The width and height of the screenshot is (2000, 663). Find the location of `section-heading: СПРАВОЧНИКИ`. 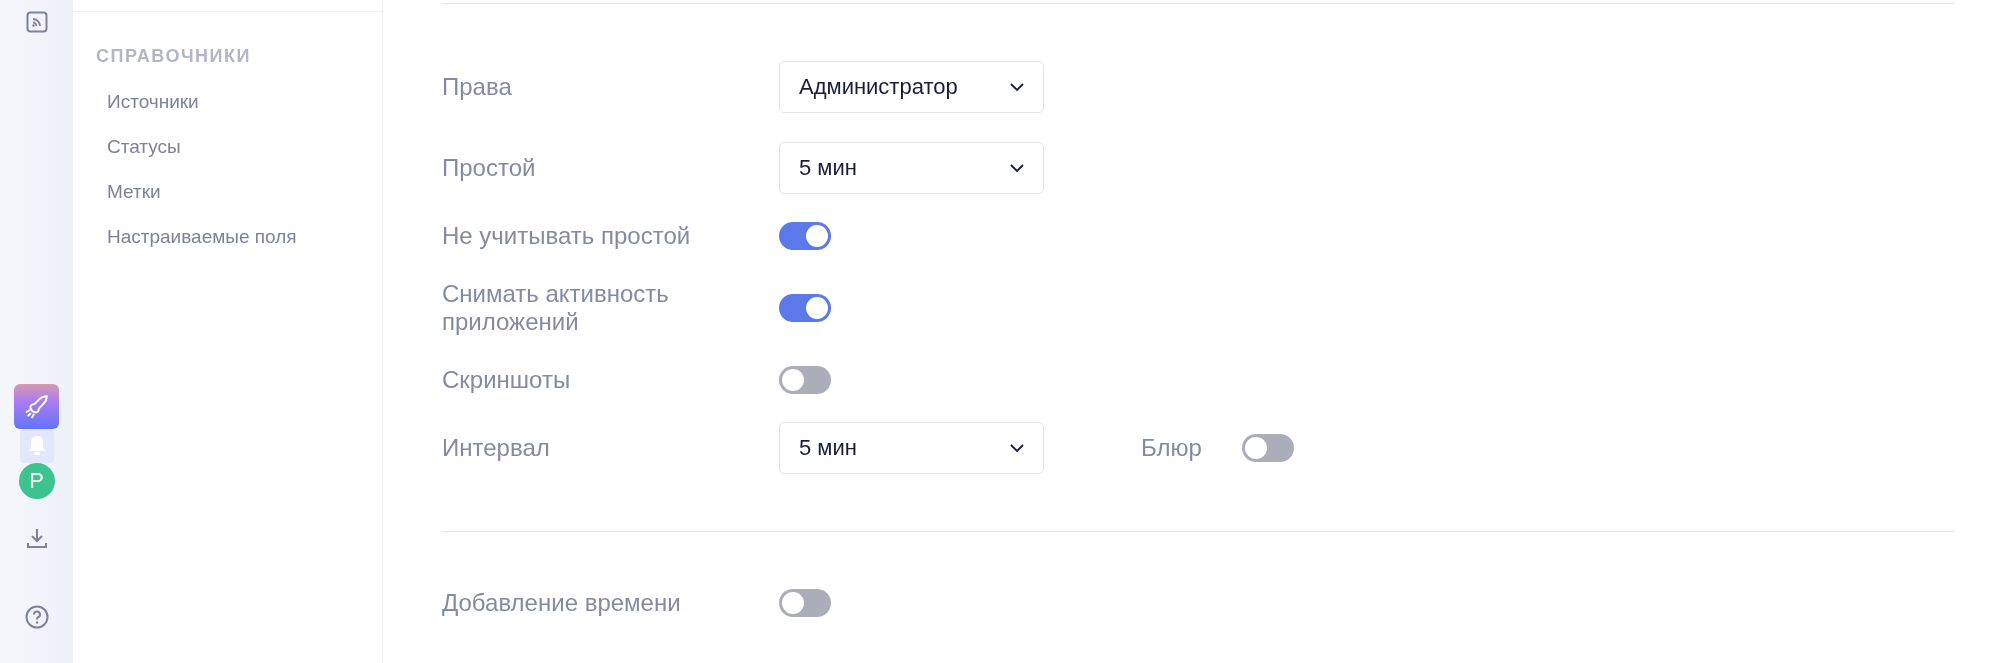

section-heading: СПРАВОЧНИКИ is located at coordinates (174, 56).